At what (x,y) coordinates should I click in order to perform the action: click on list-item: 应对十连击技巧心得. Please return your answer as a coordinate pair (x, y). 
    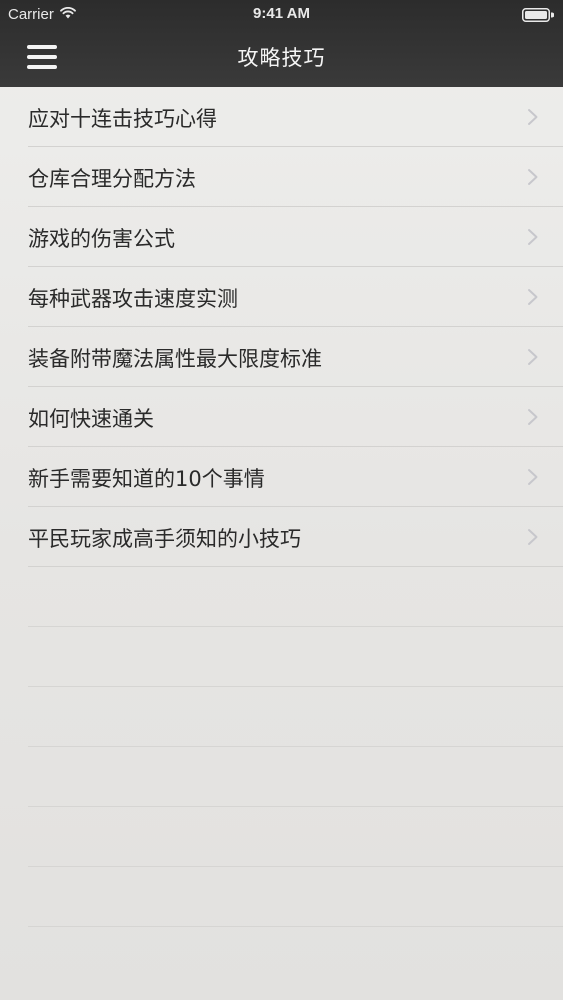
    Looking at the image, I should click on (295, 117).